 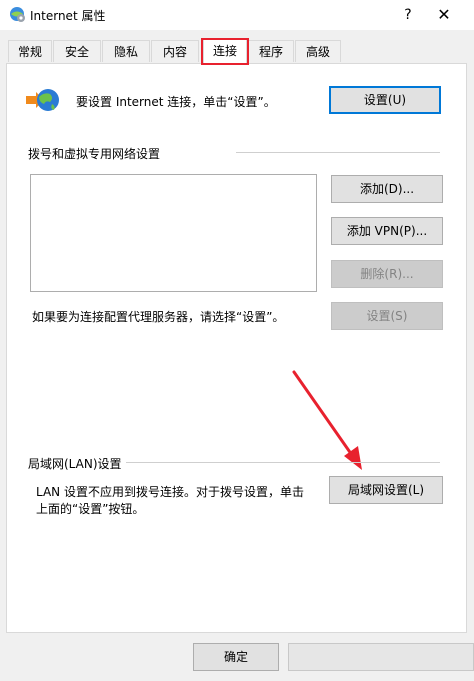 I want to click on globe-network-icon, so click(x=42, y=100).